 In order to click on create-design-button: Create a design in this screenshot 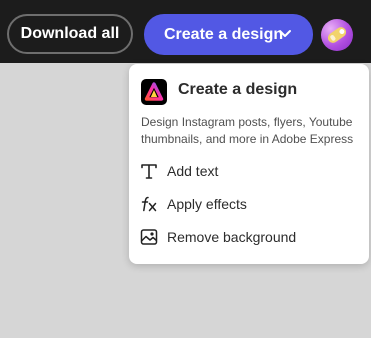, I will do `click(228, 34)`.